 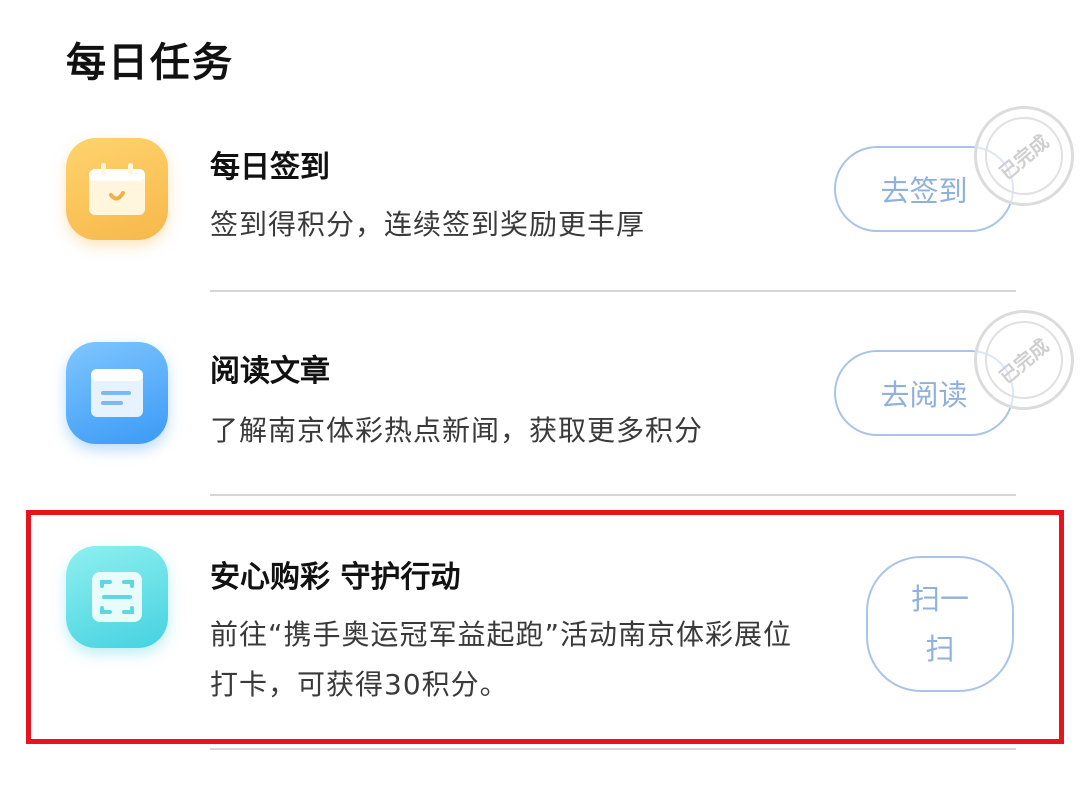 I want to click on read-task-icon-tile, so click(x=117, y=393).